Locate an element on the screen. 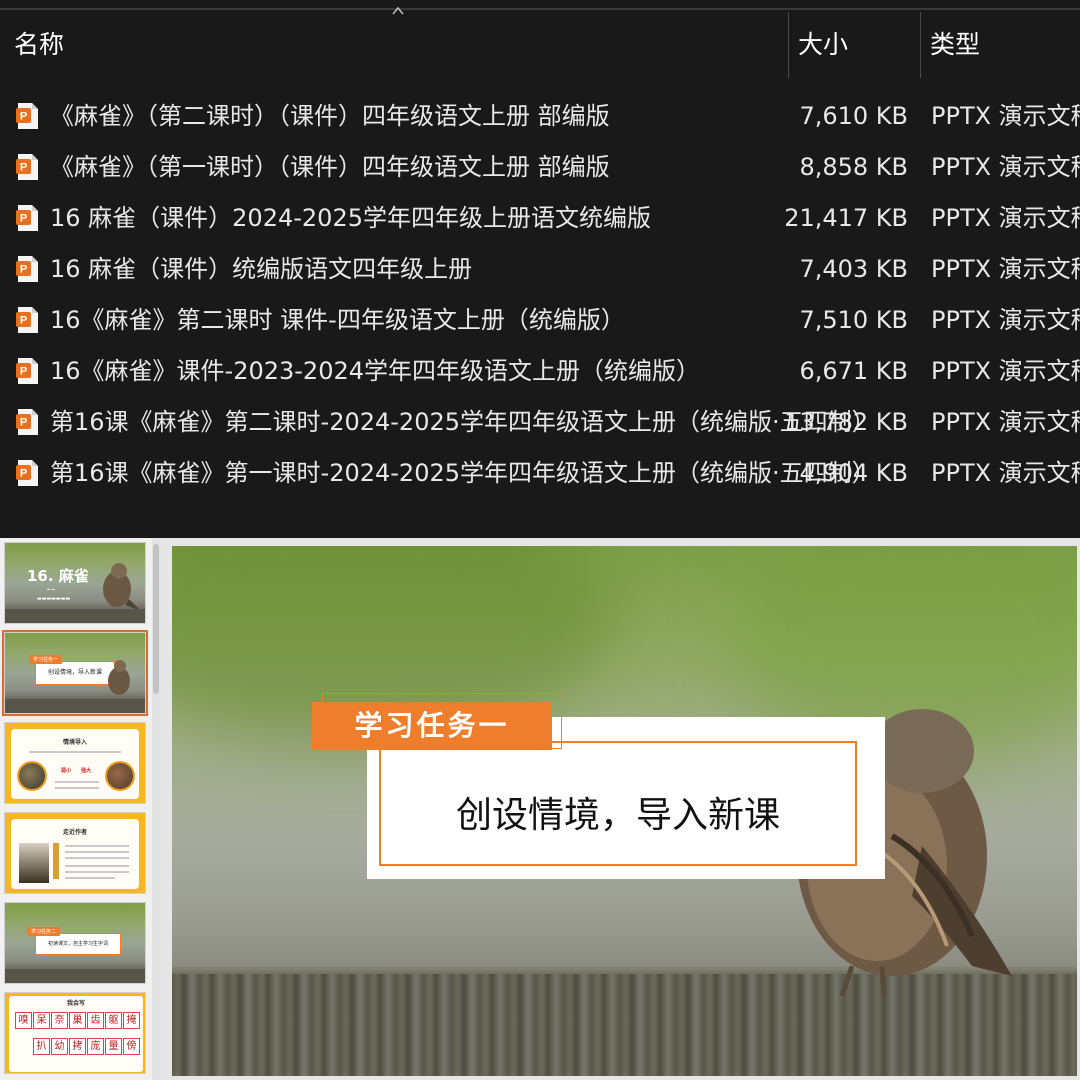  thumbnail-card: 情境导入 弱小 强大 is located at coordinates (75, 764).